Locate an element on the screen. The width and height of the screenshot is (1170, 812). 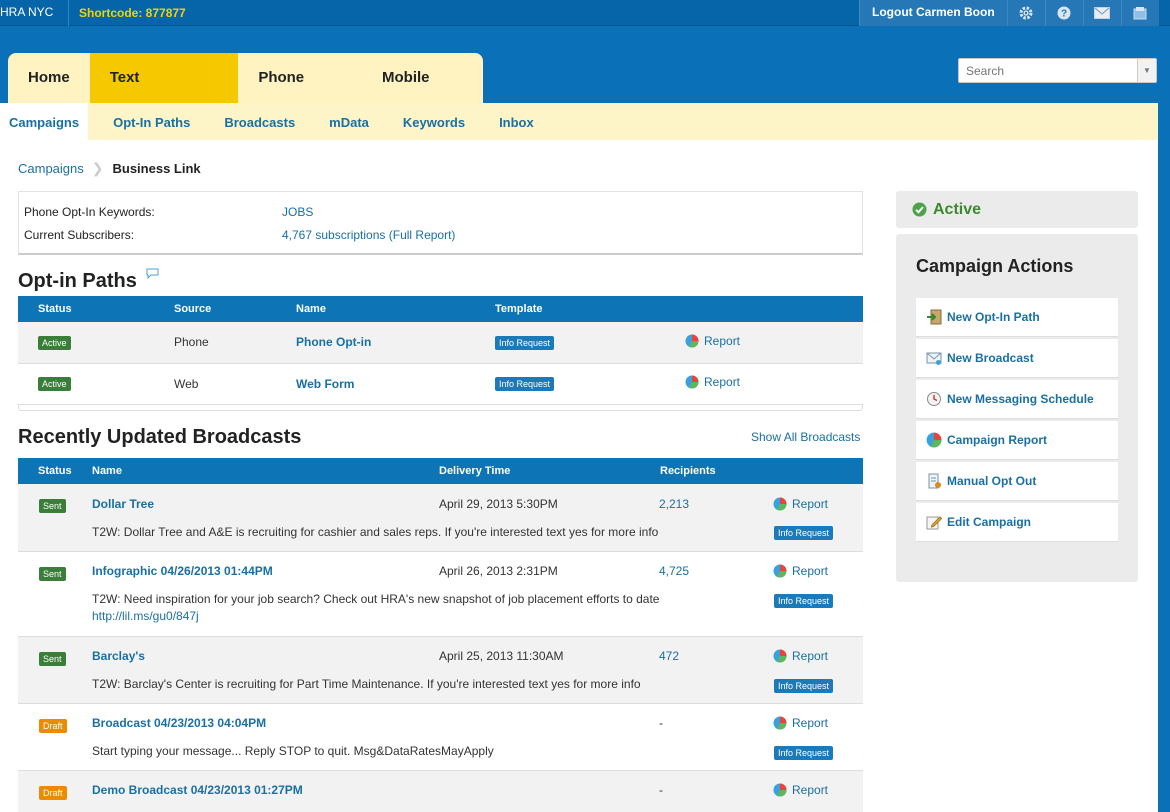
broadcast-url-link: http://lil.ms/gu0/847j is located at coordinates (145, 616).